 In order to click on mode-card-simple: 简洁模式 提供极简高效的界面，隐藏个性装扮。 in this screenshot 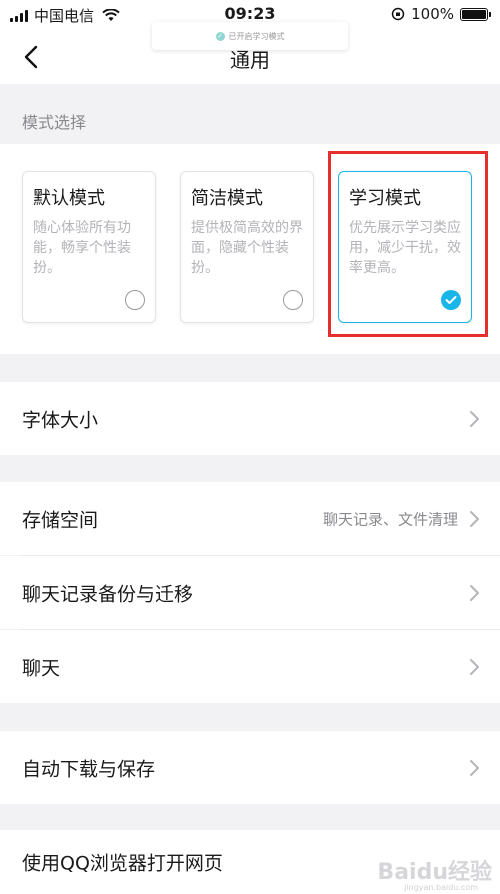, I will do `click(247, 247)`.